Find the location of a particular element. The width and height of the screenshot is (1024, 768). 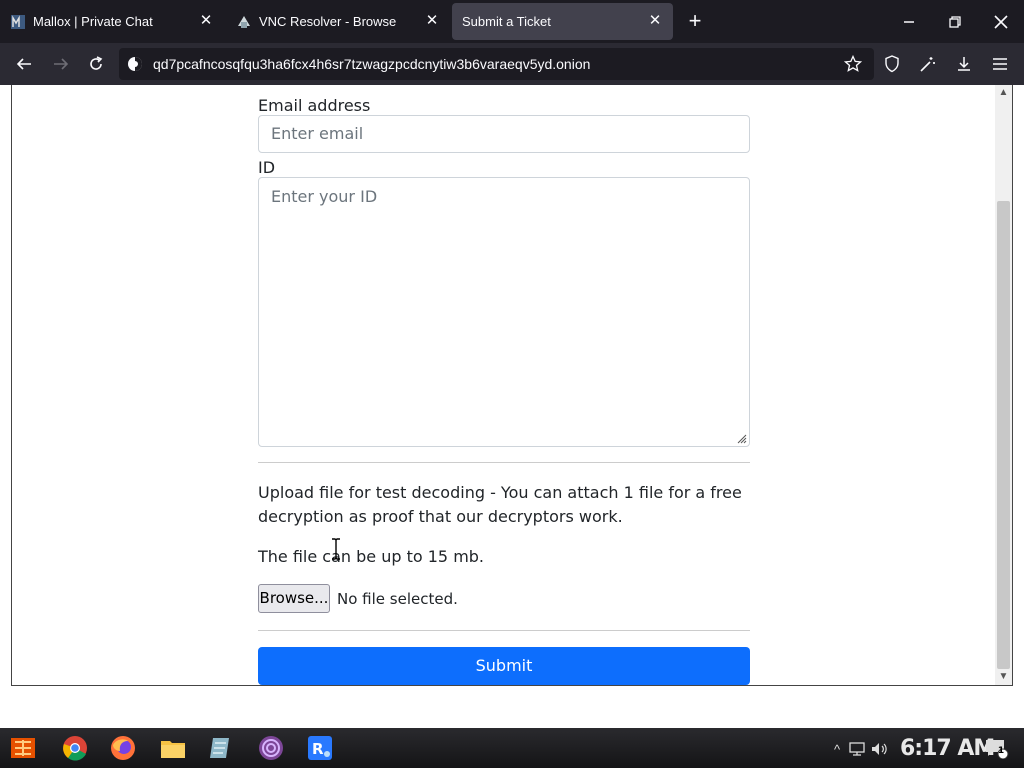

taskbar-clock: 6:17 AM is located at coordinates (947, 748).